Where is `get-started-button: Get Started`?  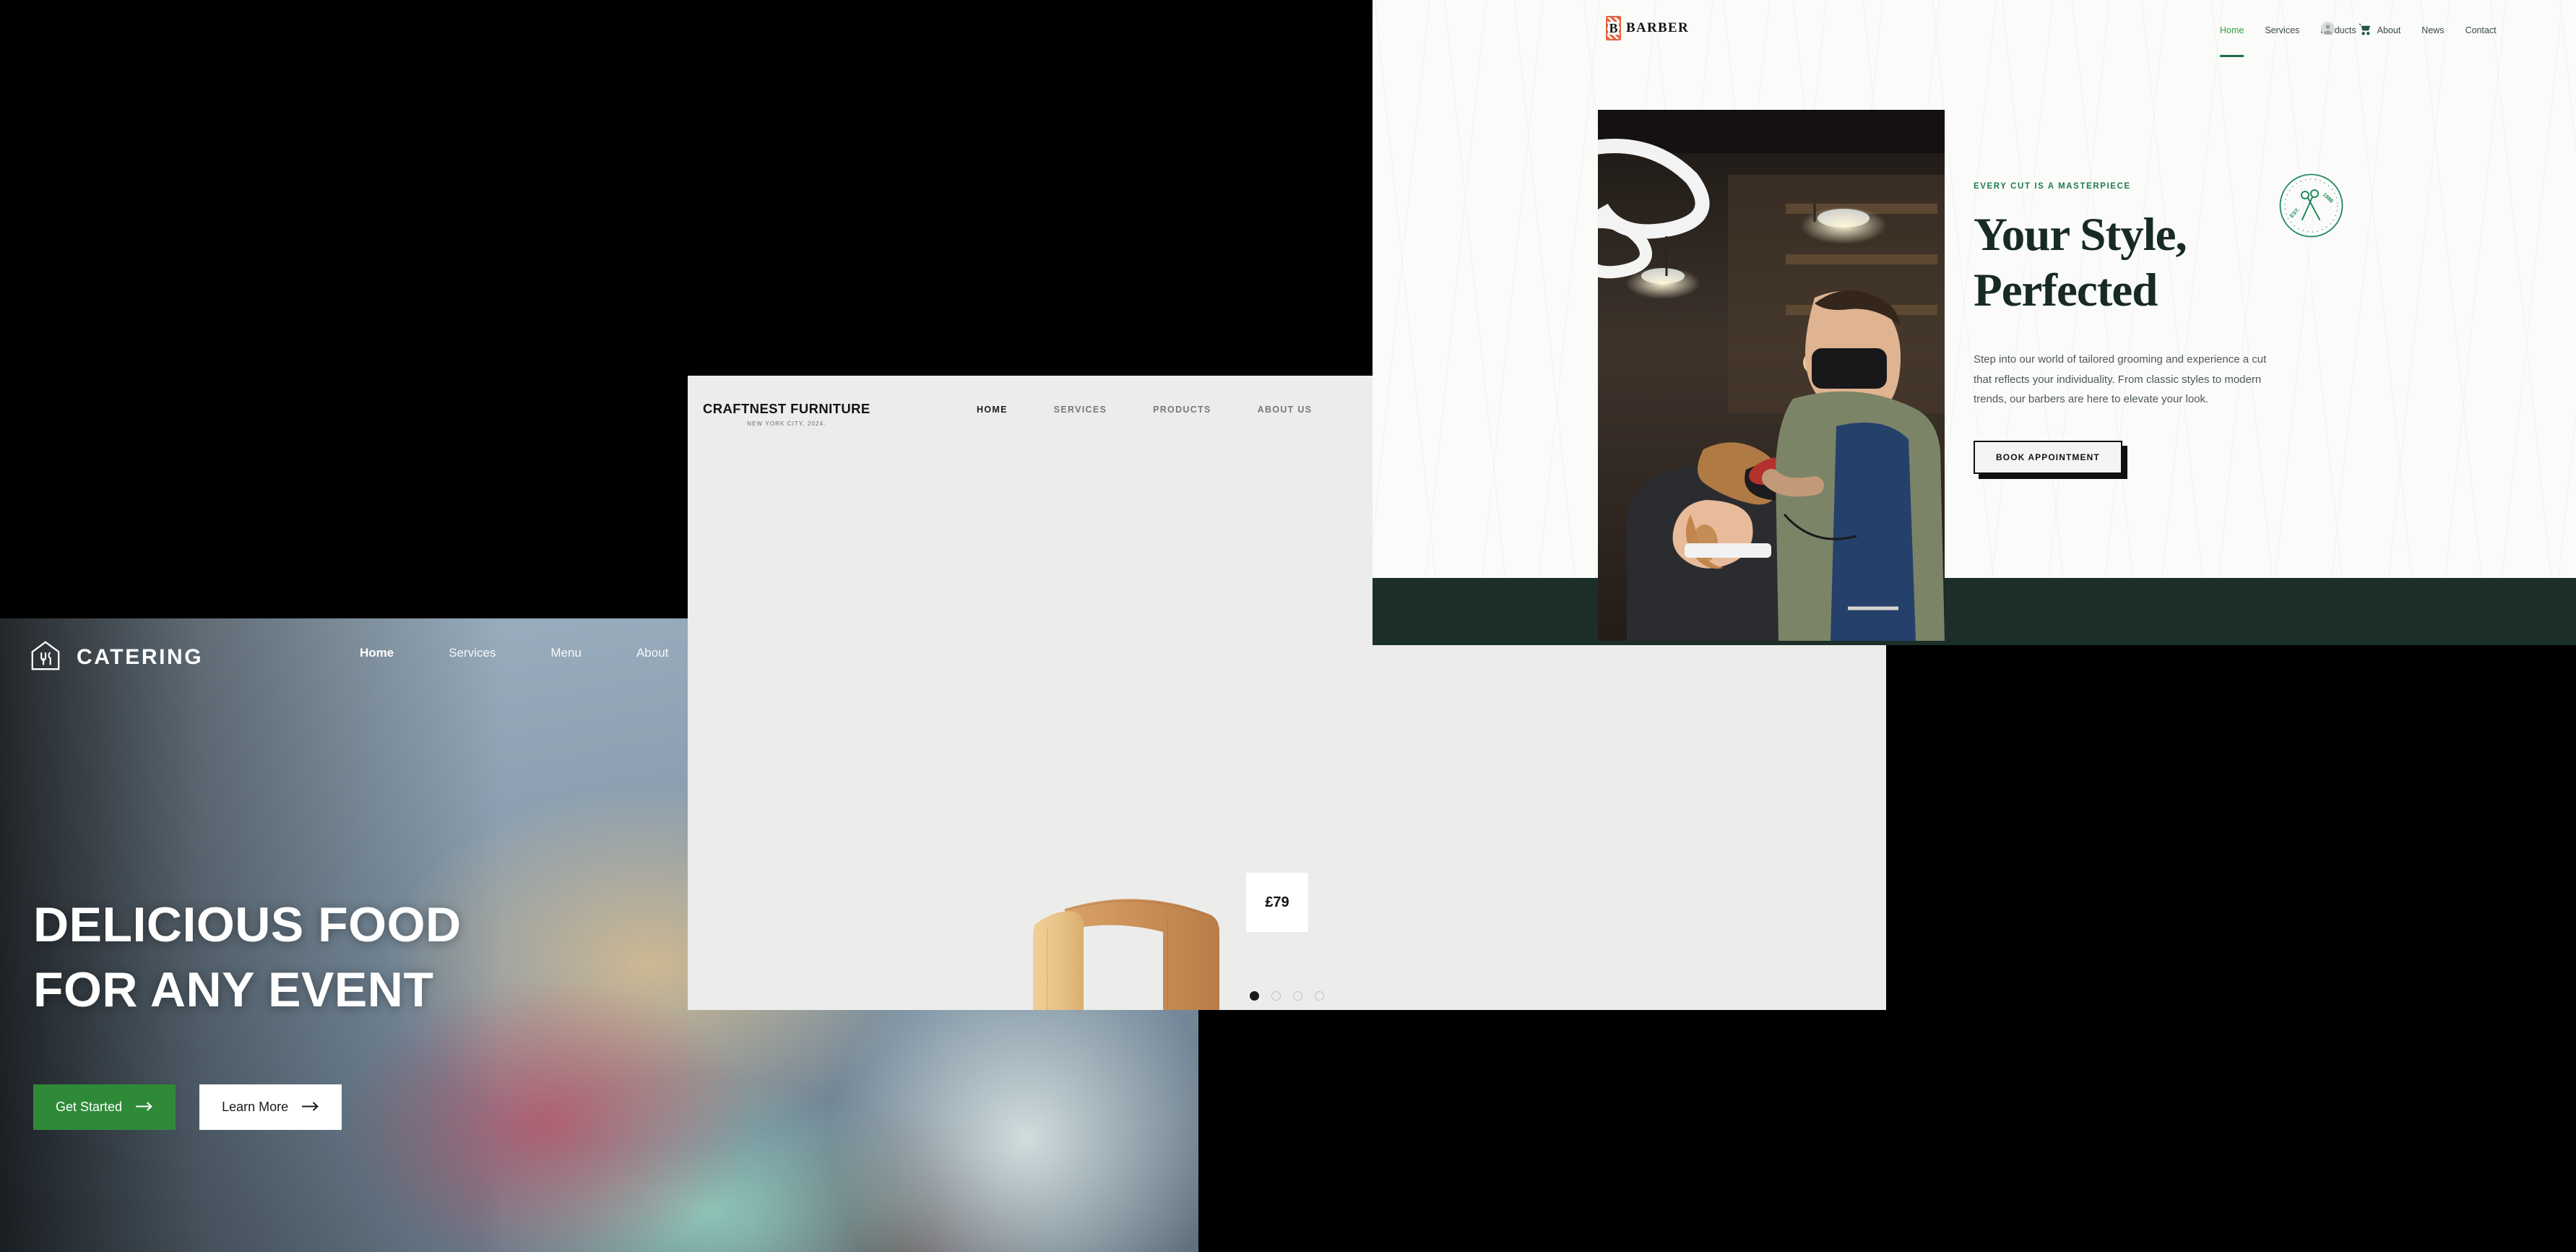 get-started-button: Get Started is located at coordinates (104, 1107).